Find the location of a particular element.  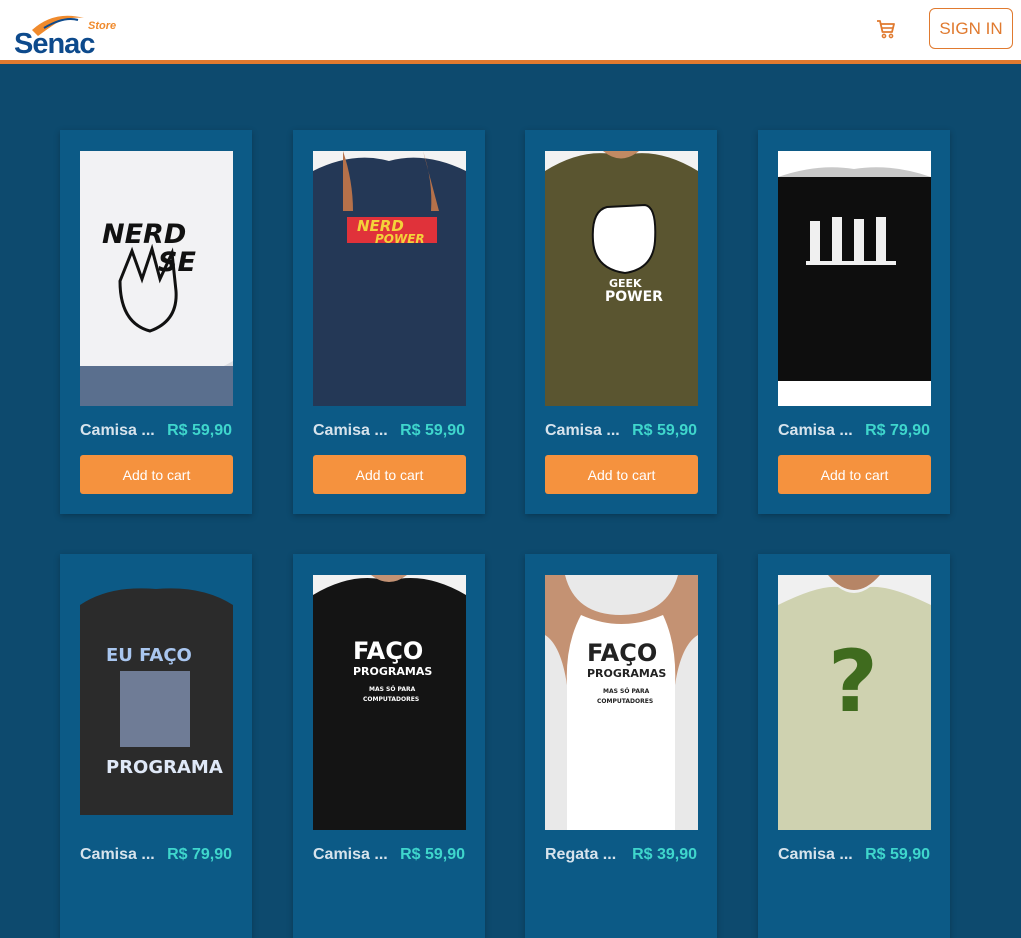

senac-store-logo: Store Senac is located at coordinates (66, 33).